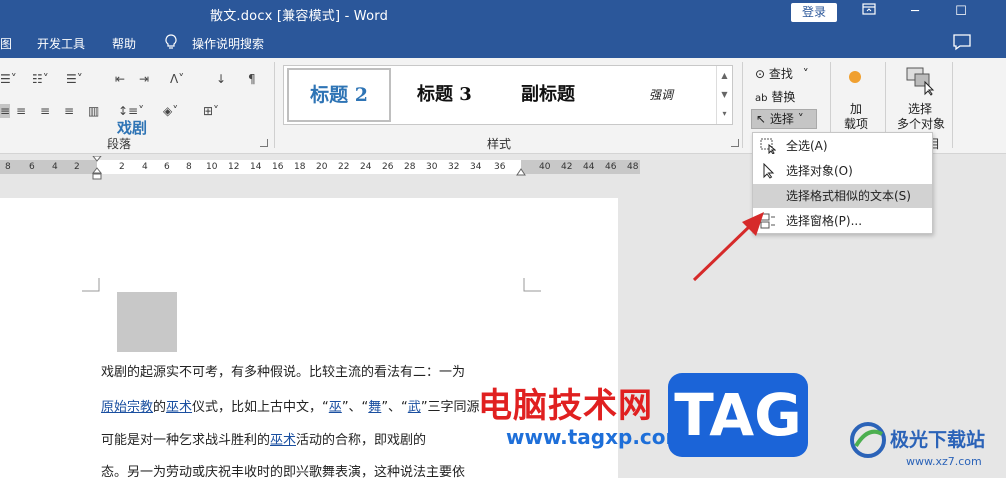  Describe the element at coordinates (189, 167) in the screenshot. I see `ruler-tick: 8` at that location.